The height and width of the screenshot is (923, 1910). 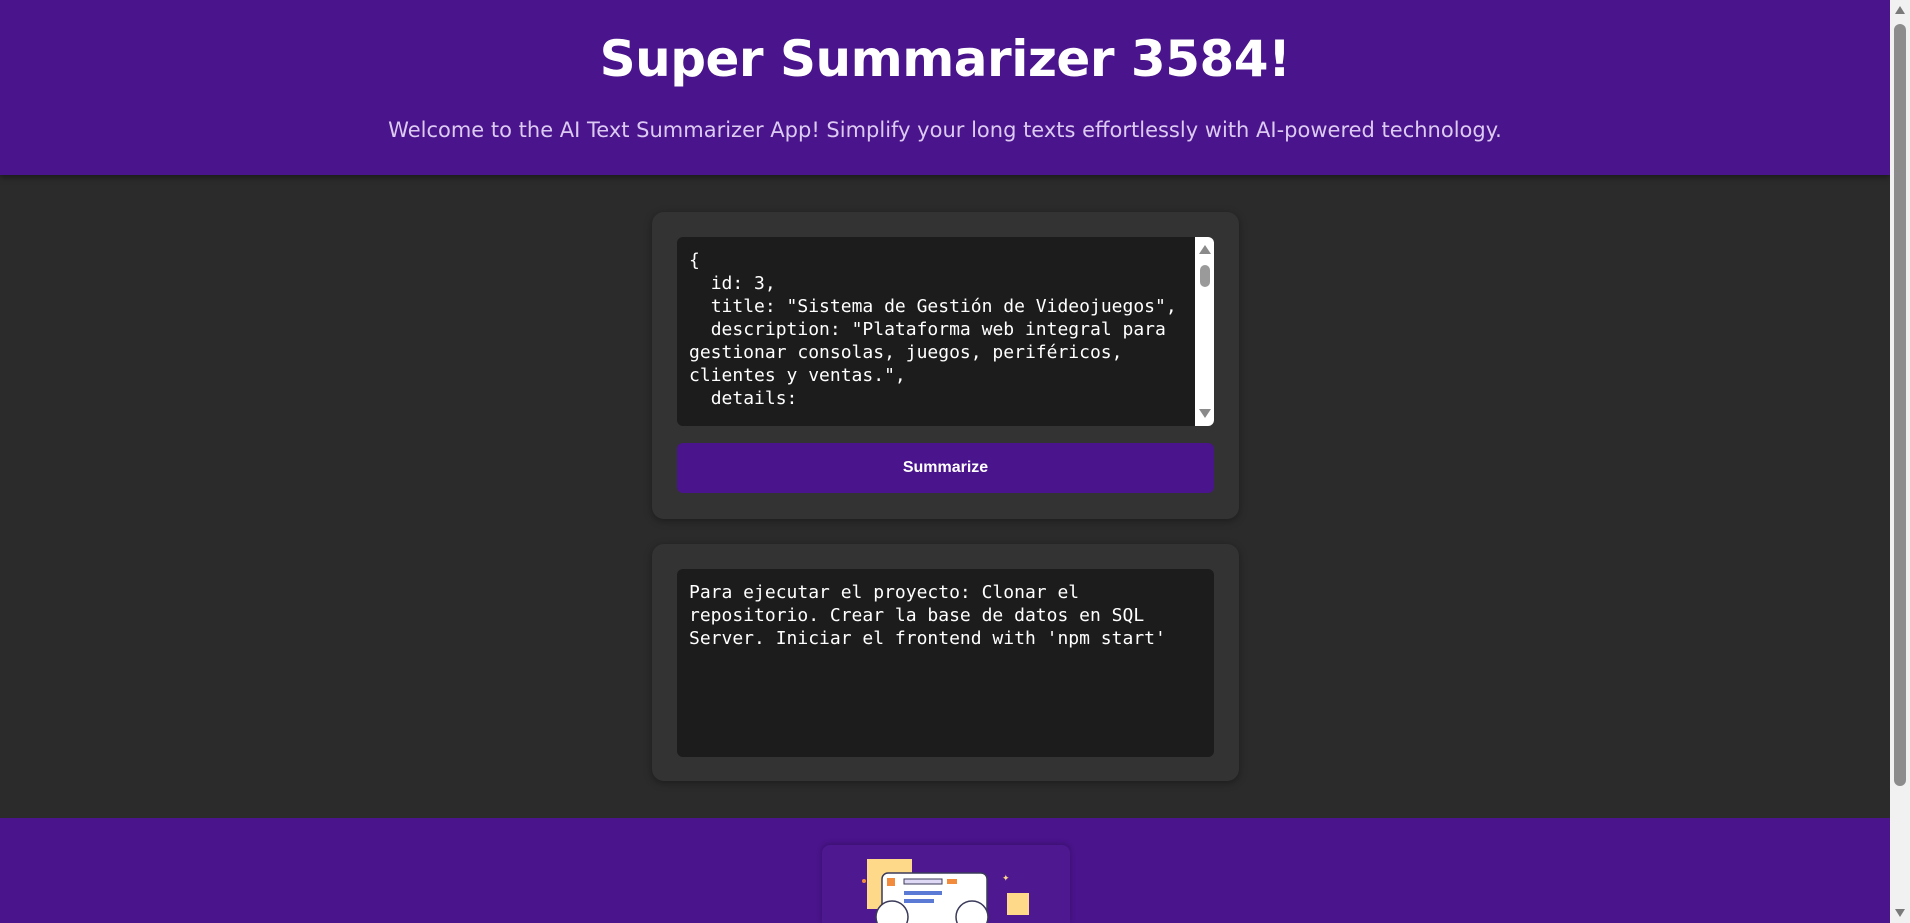 What do you see at coordinates (1006, 879) in the screenshot?
I see `illustration-star-icon: ✦` at bounding box center [1006, 879].